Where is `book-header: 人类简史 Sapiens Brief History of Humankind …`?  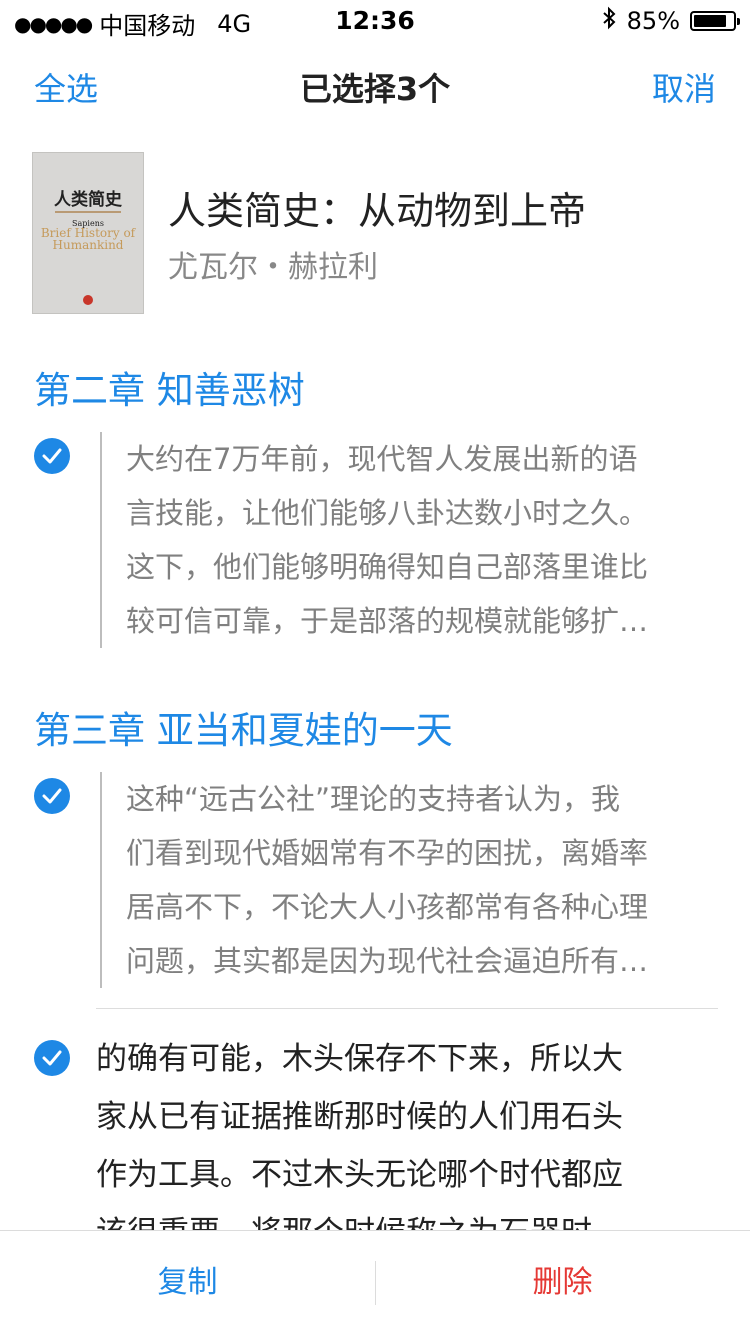 book-header: 人类简史 Sapiens Brief History of Humankind … is located at coordinates (377, 233).